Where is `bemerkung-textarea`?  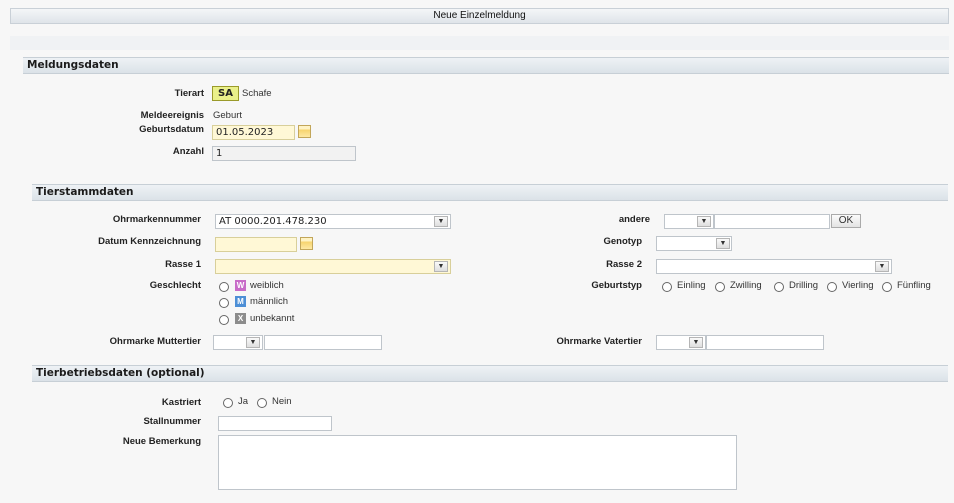
bemerkung-textarea is located at coordinates (477, 462).